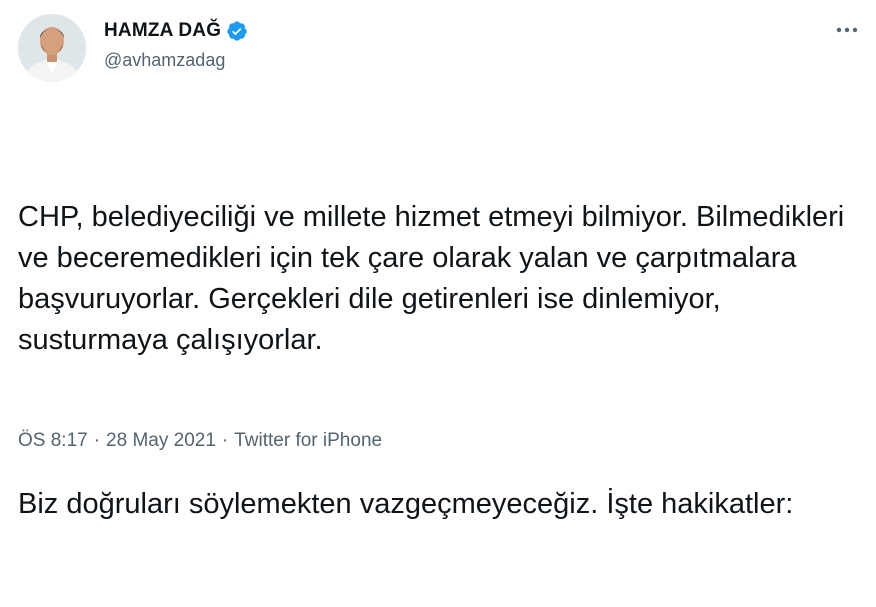 The height and width of the screenshot is (607, 876). I want to click on verified-badge-icon, so click(237, 31).